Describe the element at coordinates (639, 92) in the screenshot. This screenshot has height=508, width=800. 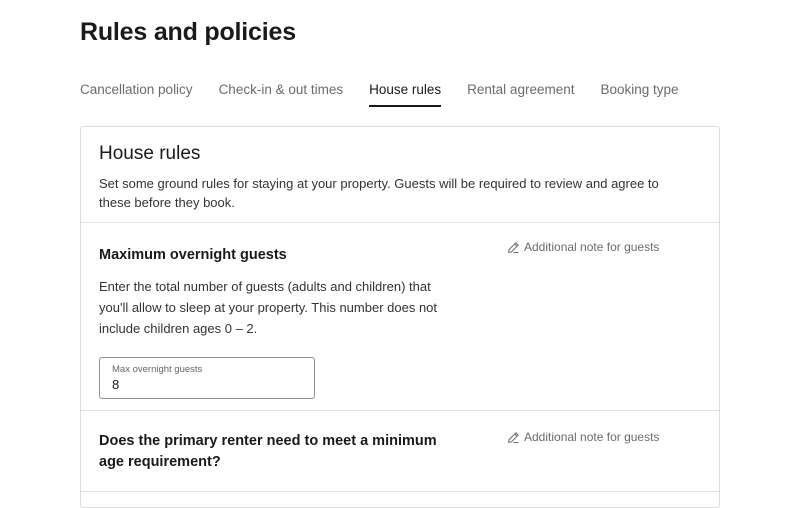
I see `tab-booking-type: Booking type` at that location.